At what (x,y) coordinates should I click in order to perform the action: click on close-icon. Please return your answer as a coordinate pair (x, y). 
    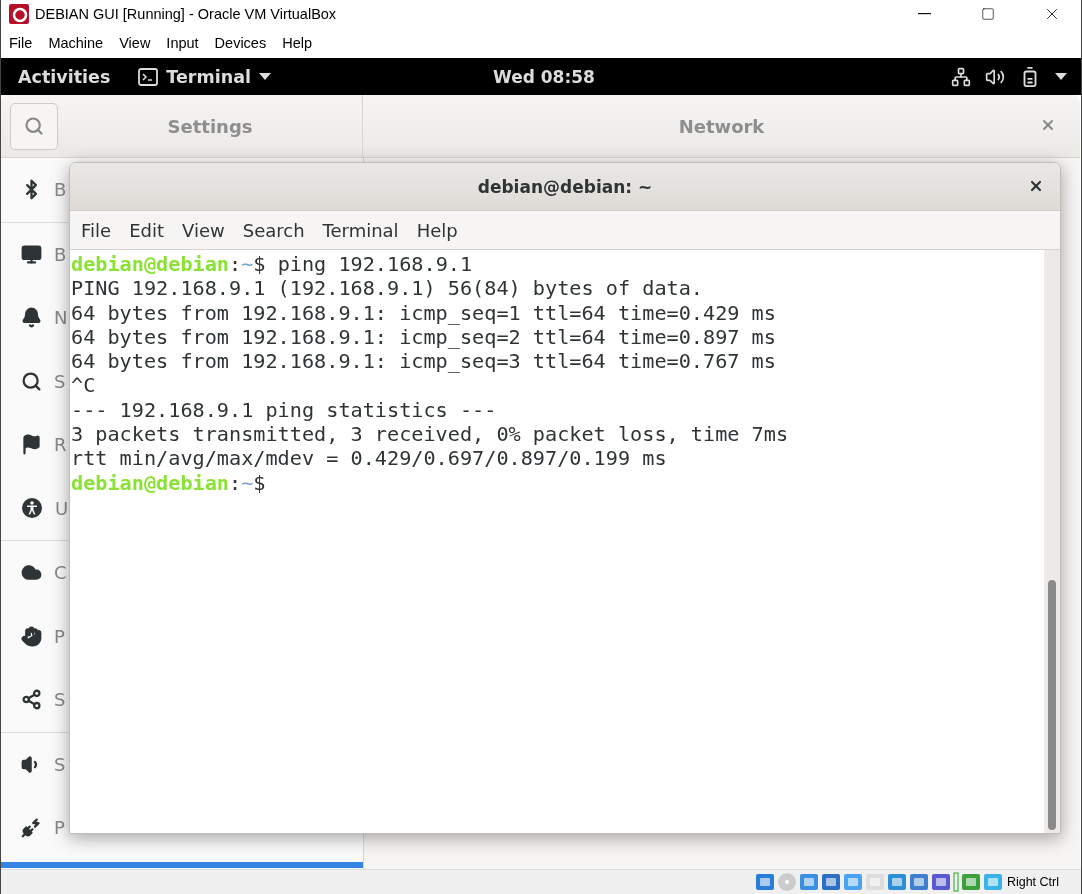
    Looking at the image, I should click on (1036, 186).